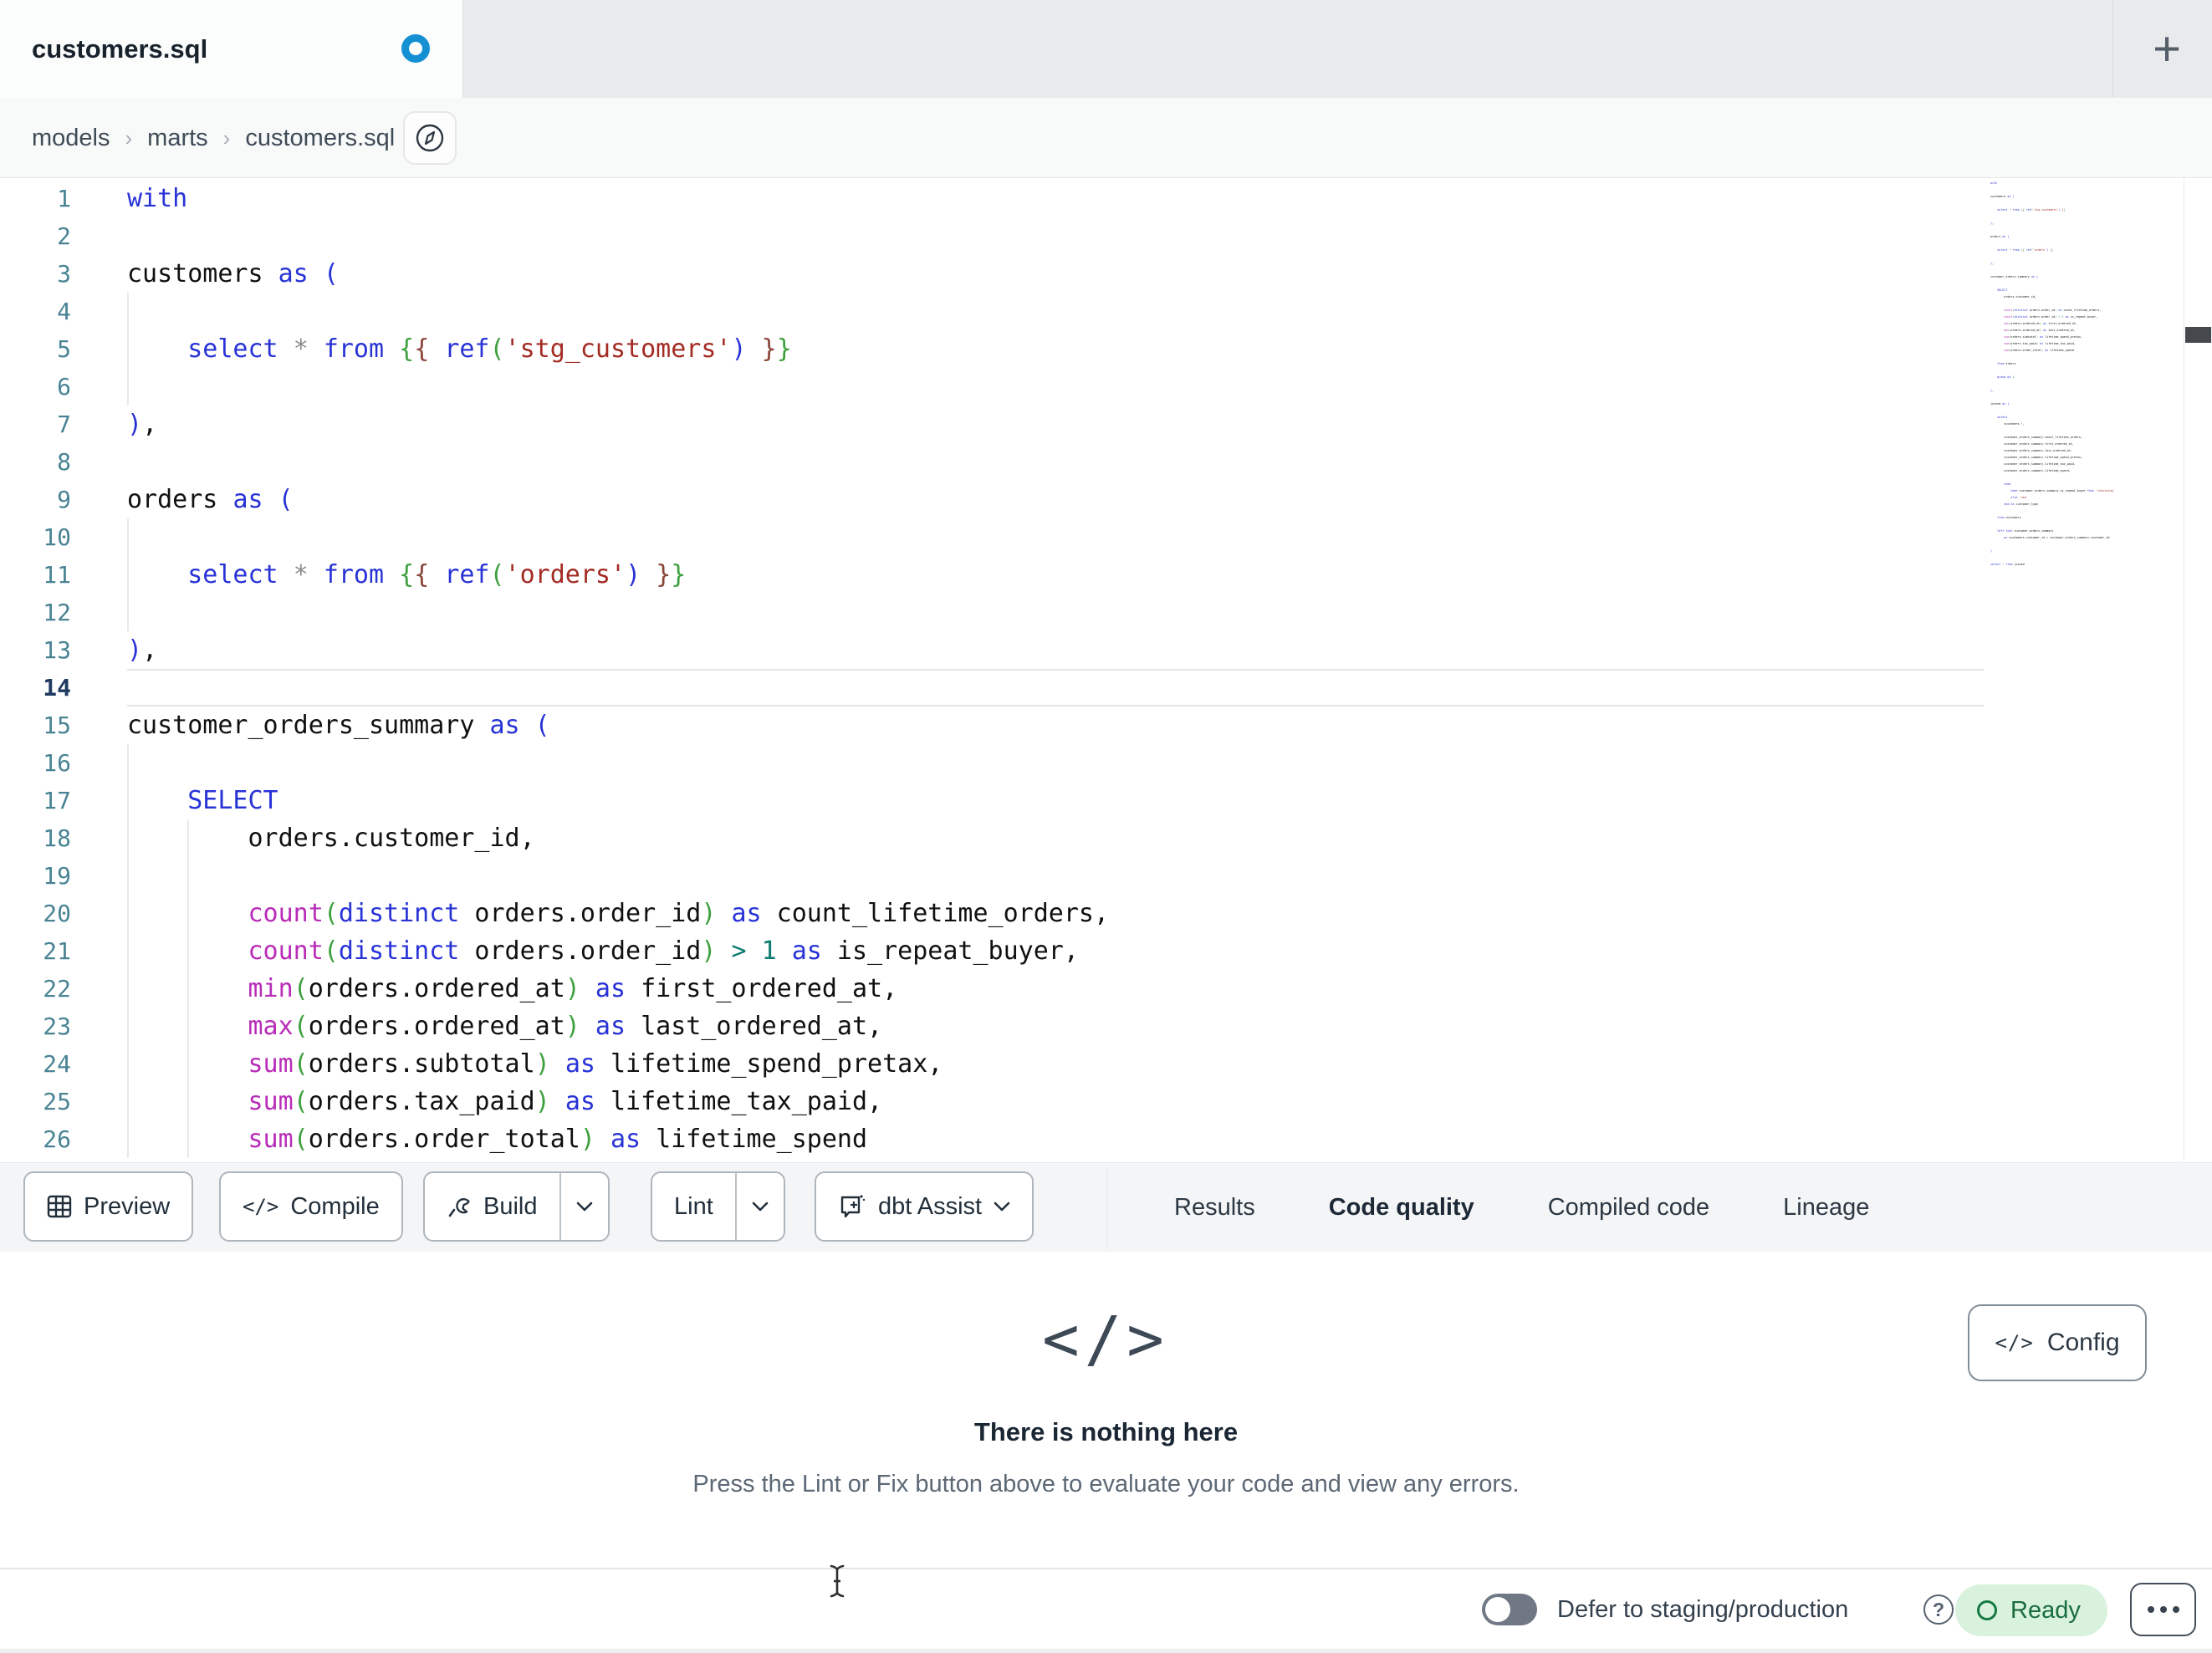 The width and height of the screenshot is (2212, 1653). I want to click on build-split-button: Build, so click(516, 1206).